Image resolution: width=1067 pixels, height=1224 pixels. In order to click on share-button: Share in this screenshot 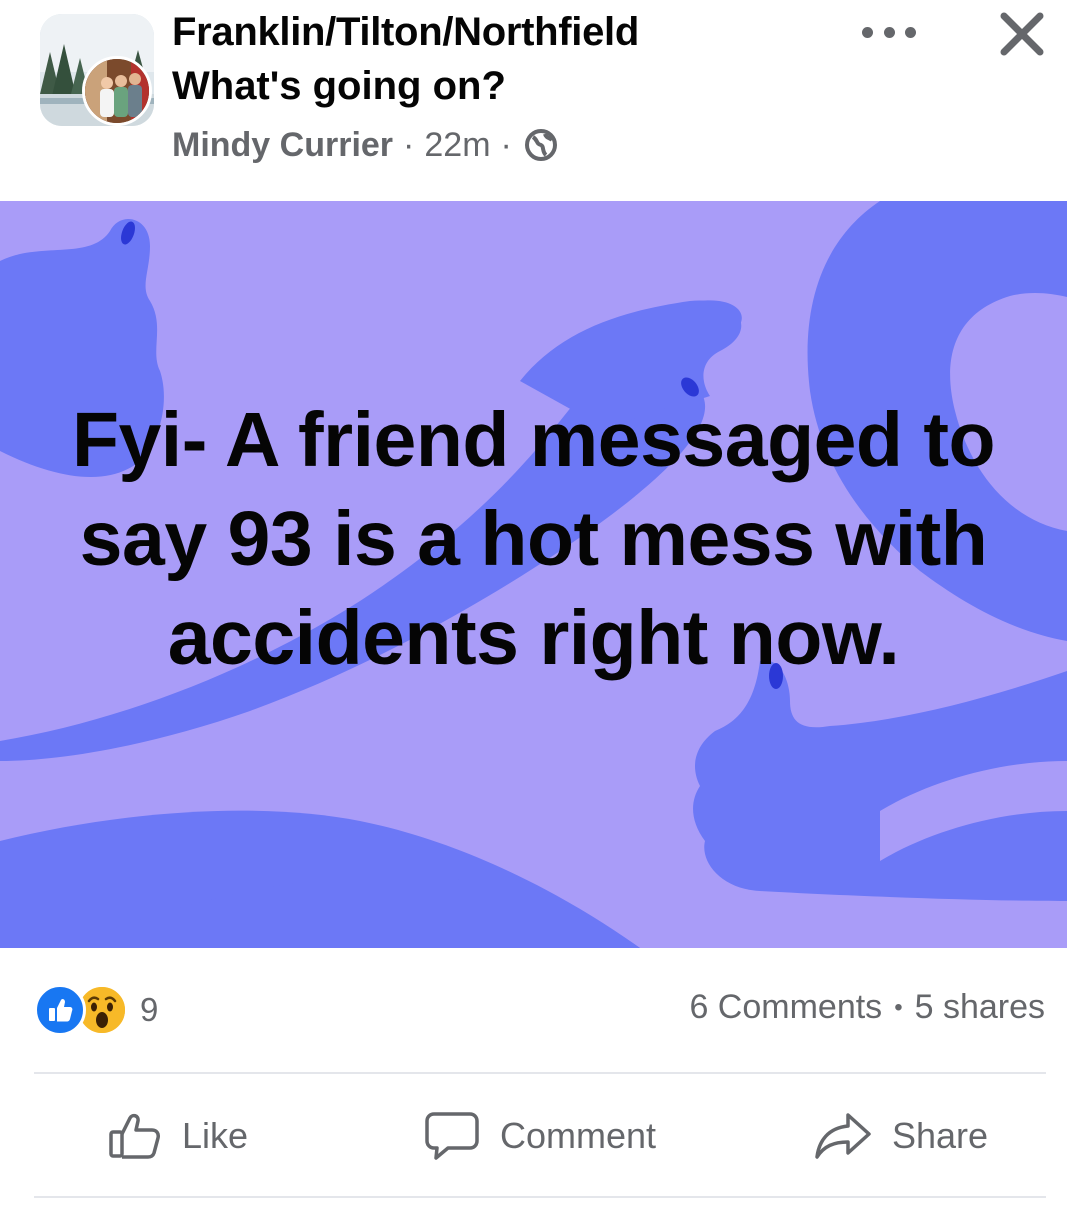, I will do `click(901, 1136)`.